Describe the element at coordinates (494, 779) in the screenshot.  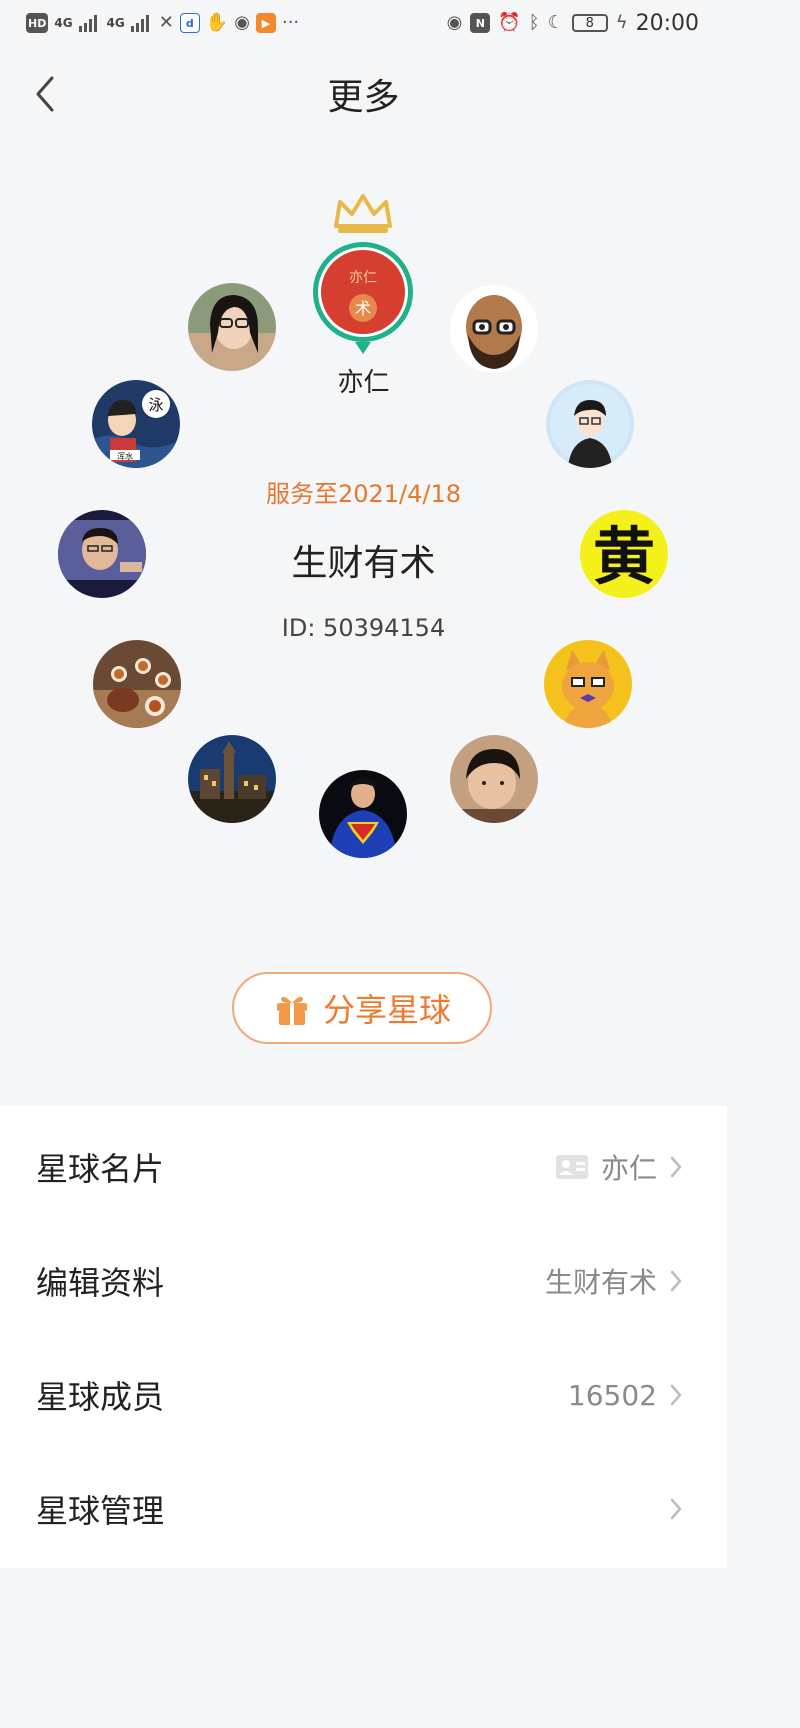
I see `member-avatar-child-photo` at that location.